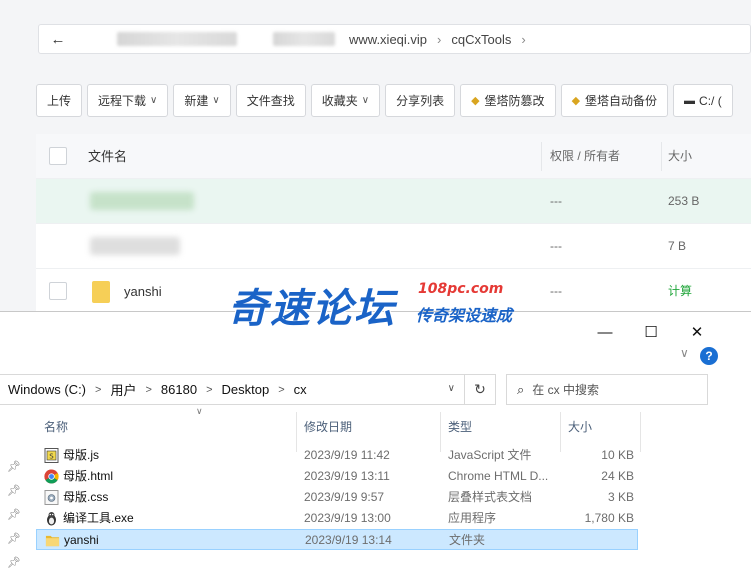 This screenshot has width=751, height=585. What do you see at coordinates (337, 518) in the screenshot?
I see `file-row: 编译工具.exe 2023/9/19 13:00 应用程序 1,780 KB` at bounding box center [337, 518].